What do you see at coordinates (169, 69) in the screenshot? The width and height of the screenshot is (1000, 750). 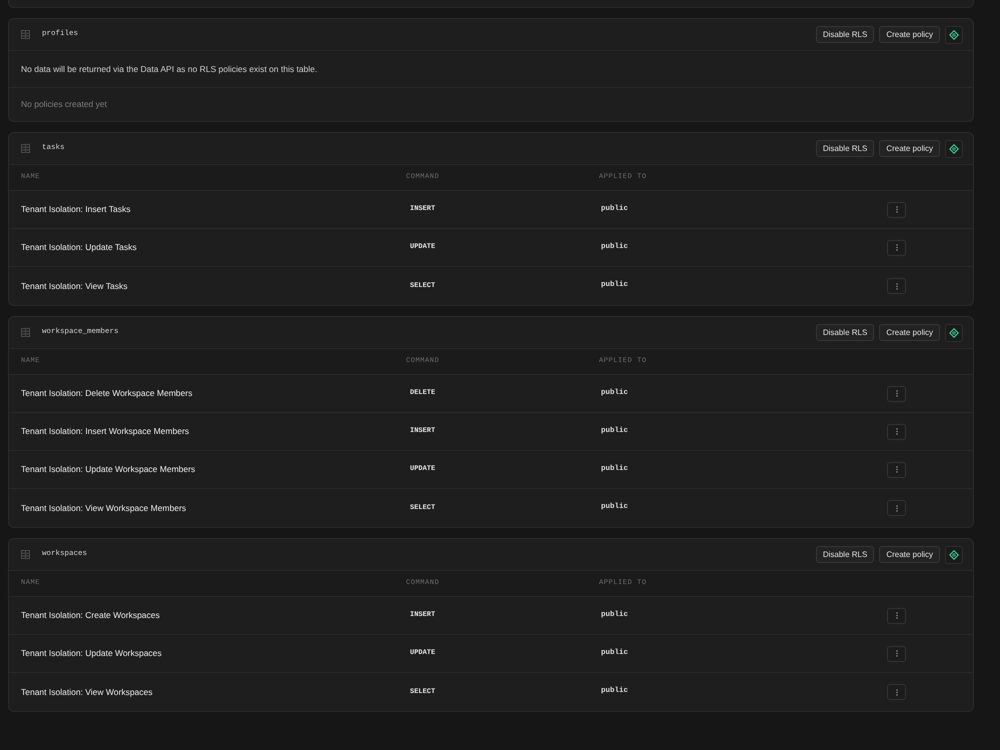 I see `notice-text: No data will be returned via the Data API as no RLS policies exist on this table.` at bounding box center [169, 69].